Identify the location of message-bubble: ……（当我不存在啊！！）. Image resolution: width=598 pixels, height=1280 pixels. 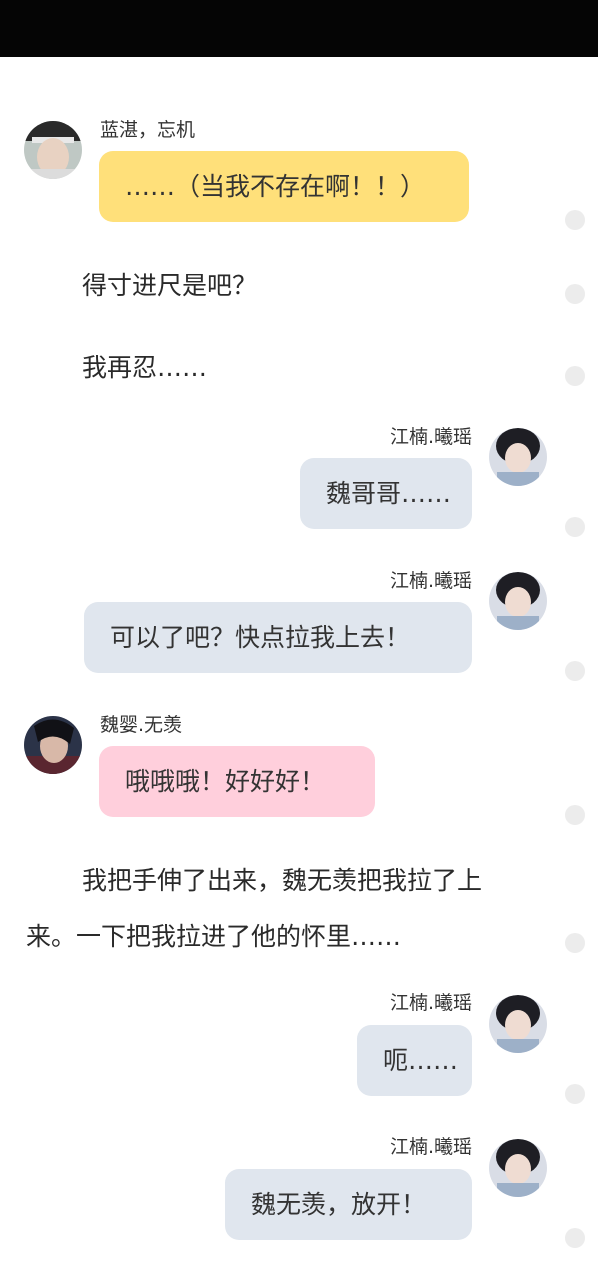
(284, 186).